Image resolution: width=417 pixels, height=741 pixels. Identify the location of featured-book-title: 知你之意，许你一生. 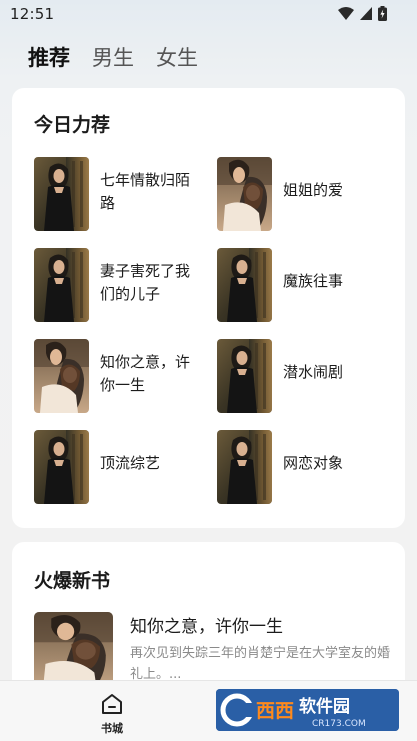
(206, 624).